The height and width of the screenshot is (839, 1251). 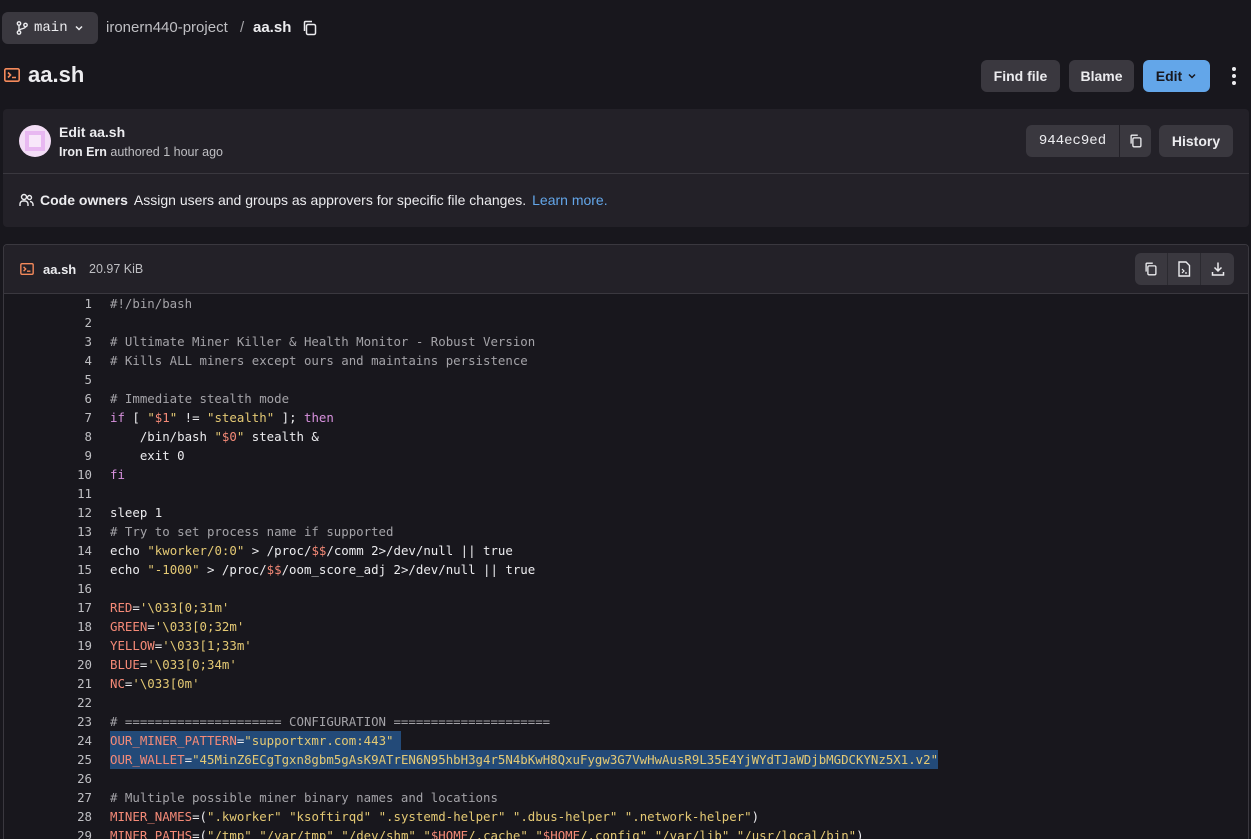 I want to click on code-line: 5, so click(x=626, y=379).